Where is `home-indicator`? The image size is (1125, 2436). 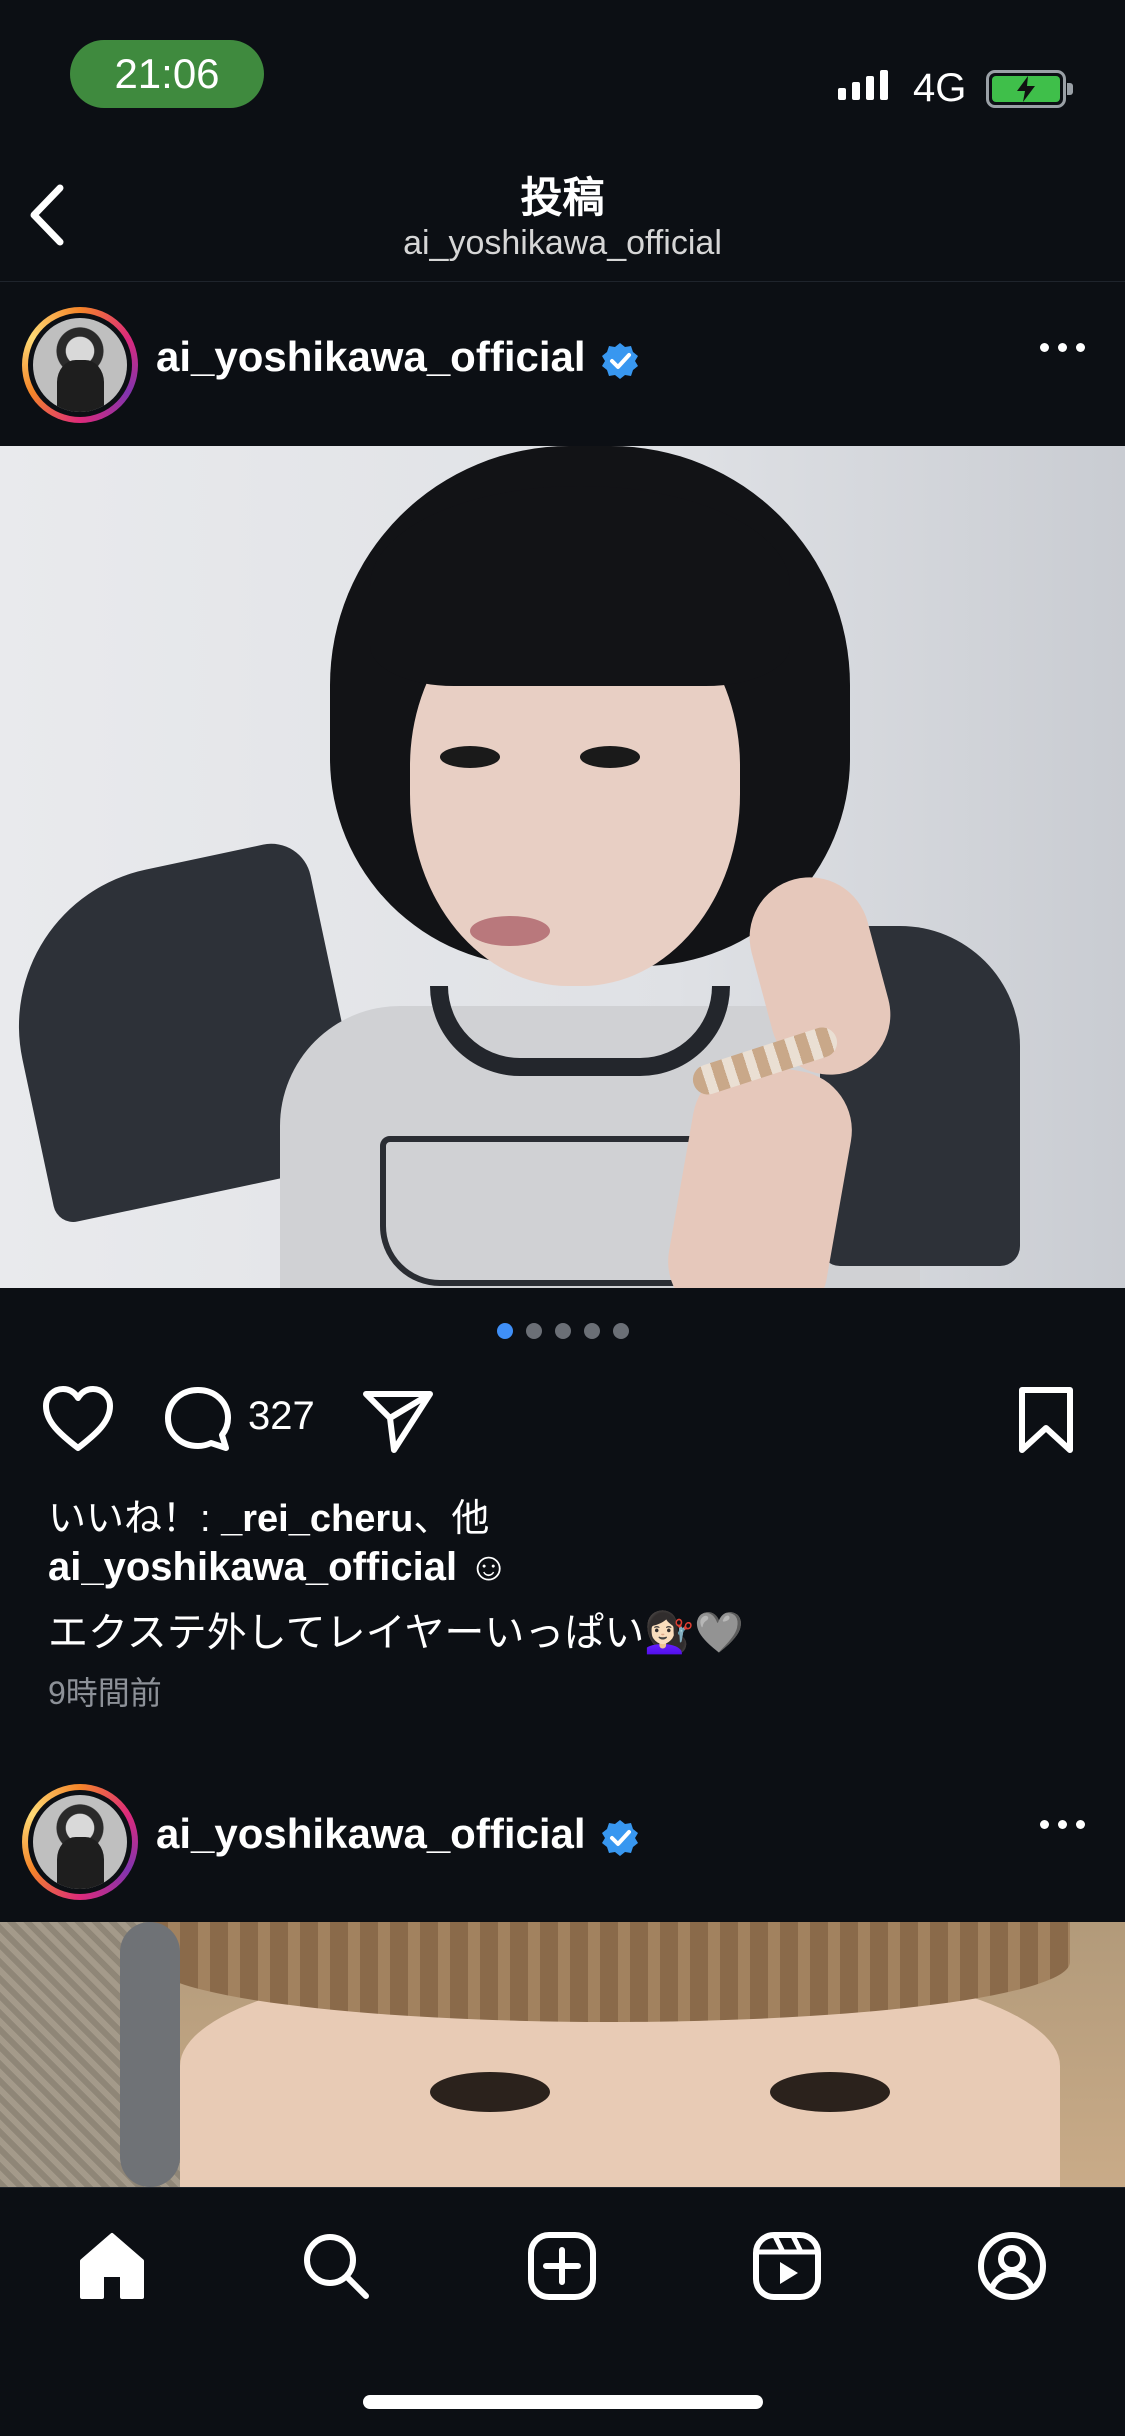 home-indicator is located at coordinates (563, 2402).